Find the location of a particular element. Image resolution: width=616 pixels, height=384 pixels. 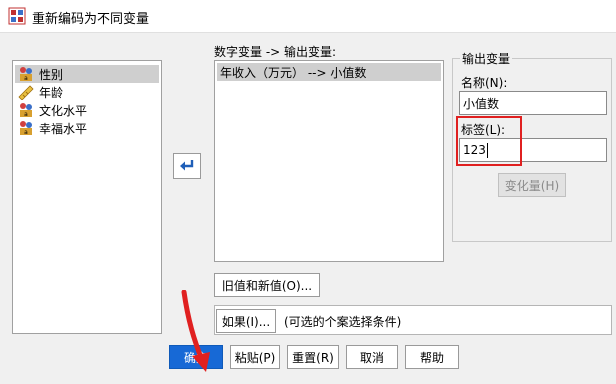

mapping-item-text: 年收入（万元） --> 小值数 is located at coordinates (293, 72).